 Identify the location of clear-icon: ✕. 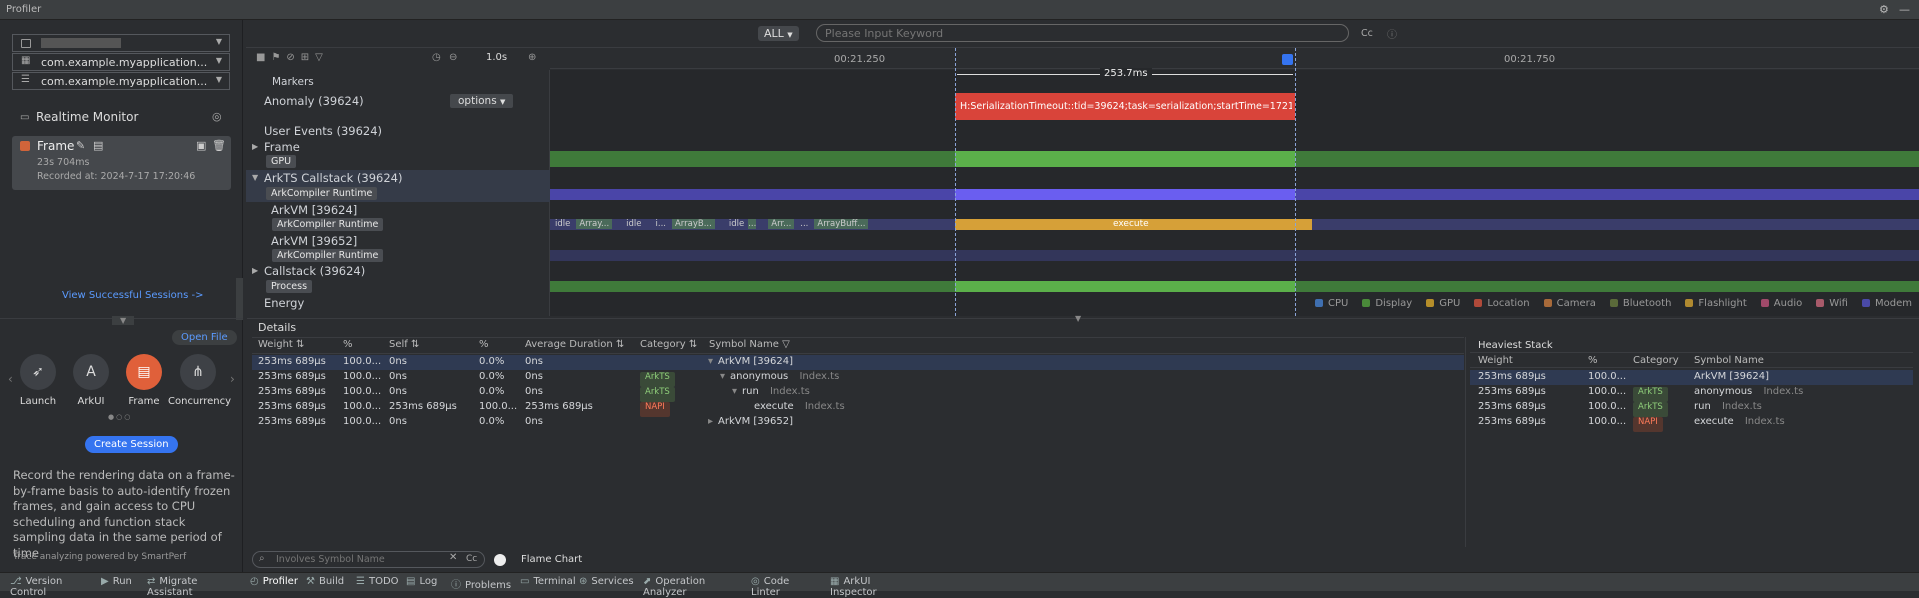
(453, 557).